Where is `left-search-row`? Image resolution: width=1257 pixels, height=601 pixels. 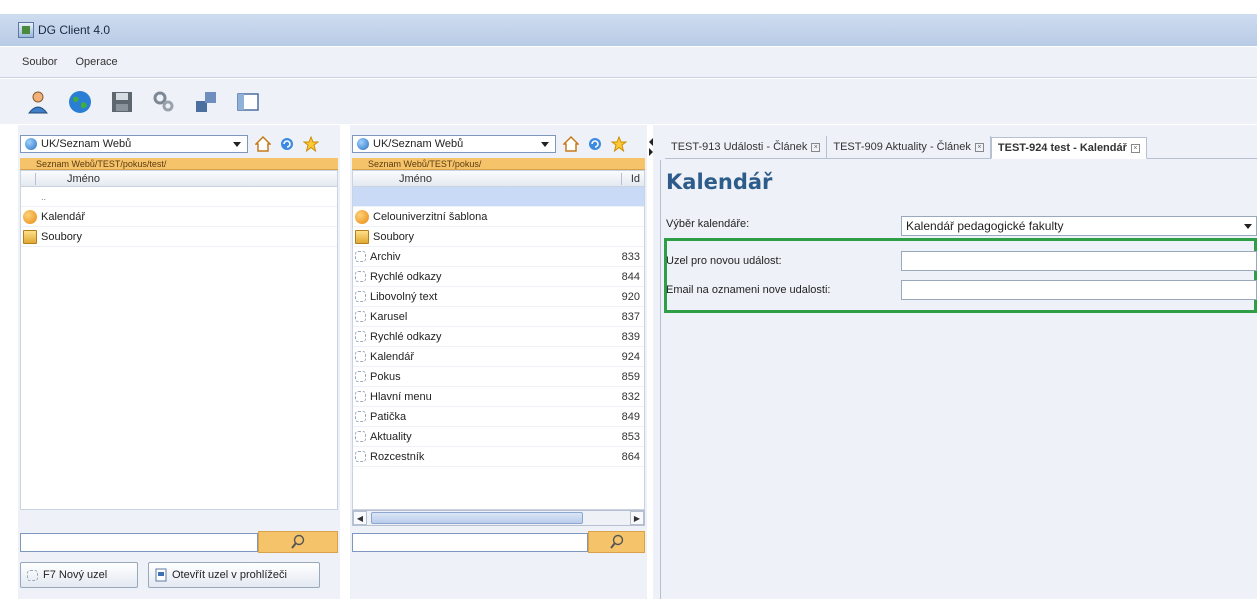 left-search-row is located at coordinates (179, 542).